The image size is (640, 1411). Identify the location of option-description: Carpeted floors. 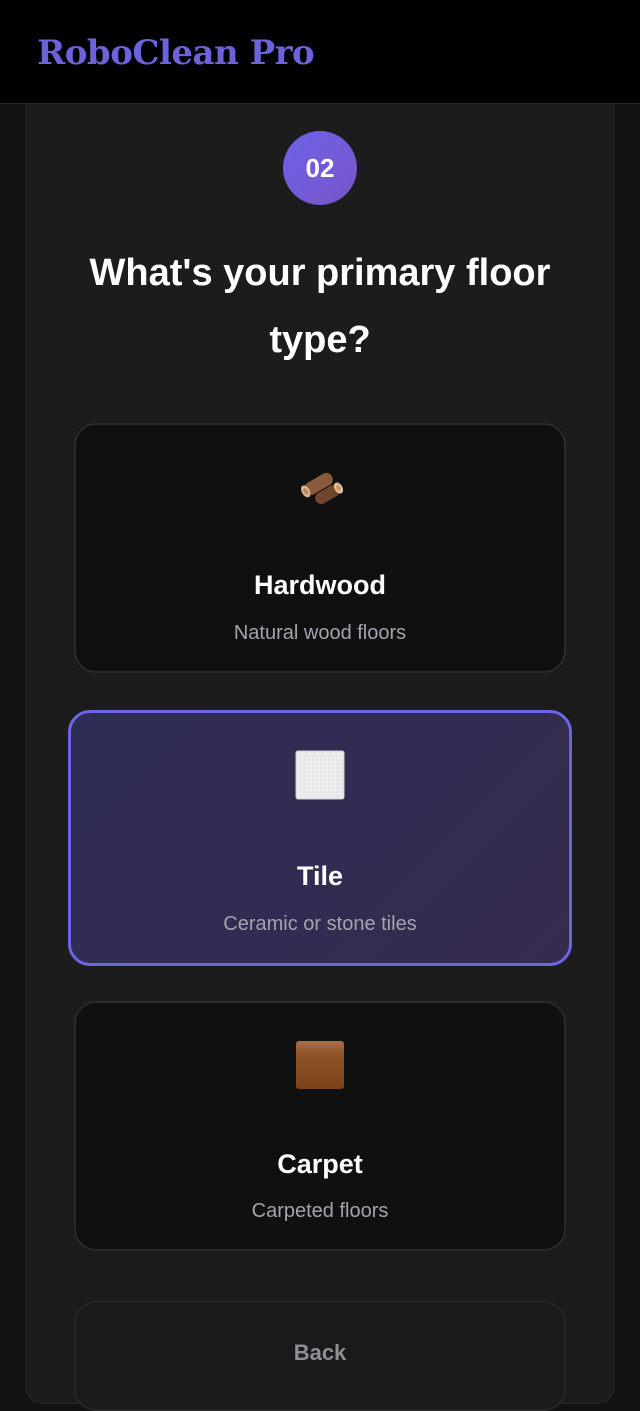
(320, 1211).